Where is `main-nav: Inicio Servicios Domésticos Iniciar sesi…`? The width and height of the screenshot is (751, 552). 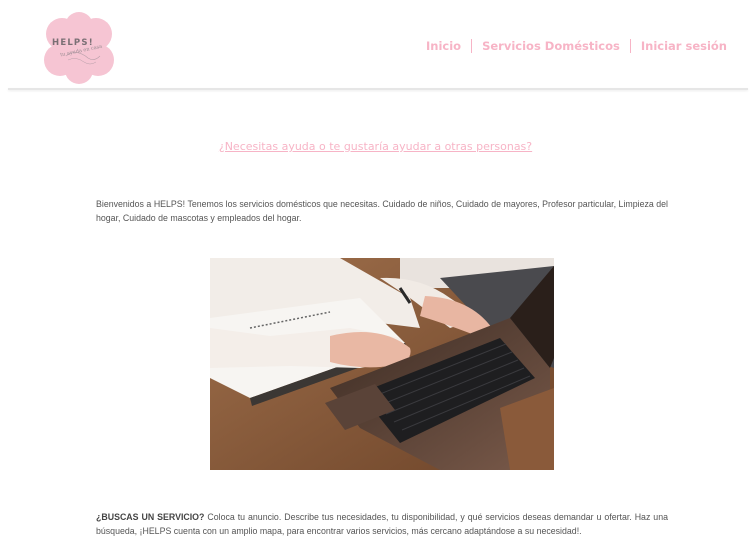
main-nav: Inicio Servicios Domésticos Iniciar sesi… is located at coordinates (576, 46).